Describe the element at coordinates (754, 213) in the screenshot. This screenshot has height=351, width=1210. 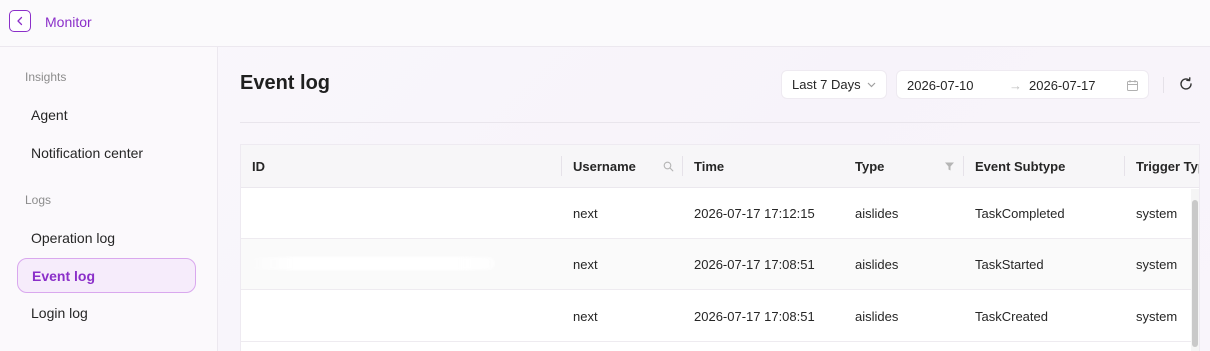
I see `cell-time: 2026-07-17 17:12:15` at that location.